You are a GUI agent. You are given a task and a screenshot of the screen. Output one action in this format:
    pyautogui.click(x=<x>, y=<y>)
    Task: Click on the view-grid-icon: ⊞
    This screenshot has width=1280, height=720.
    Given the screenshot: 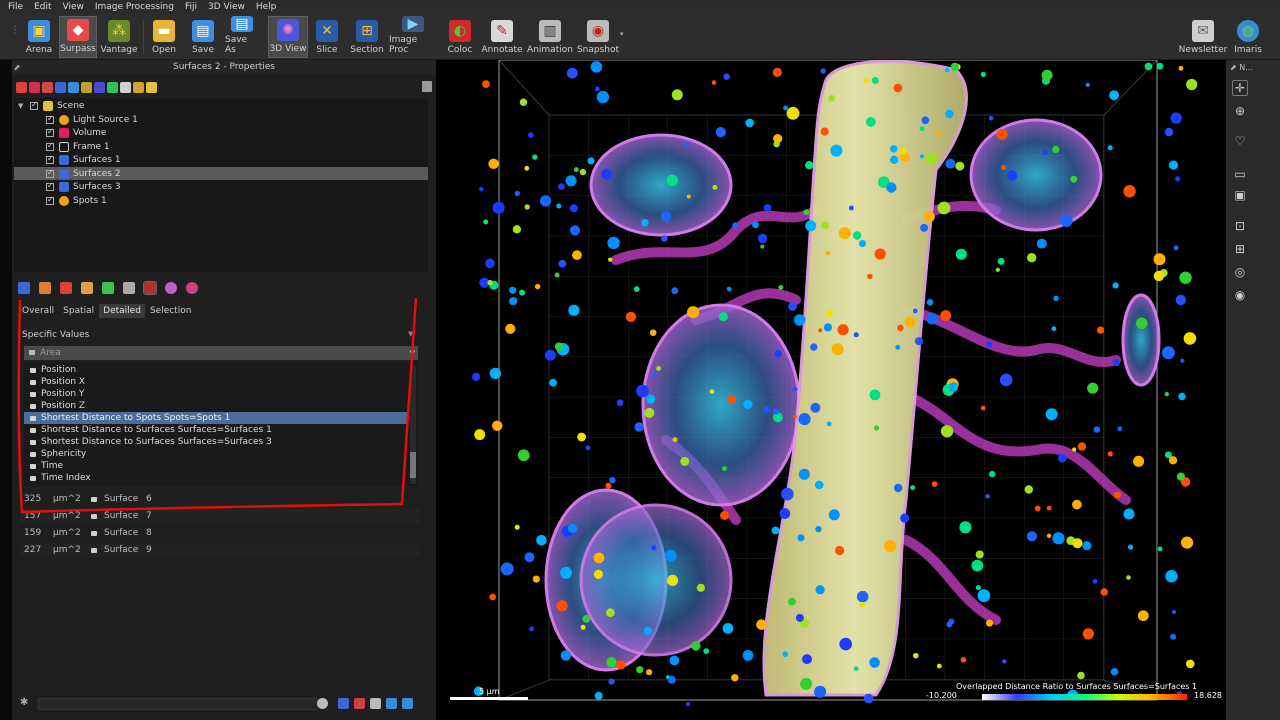 What is the action you would take?
    pyautogui.click(x=1240, y=249)
    